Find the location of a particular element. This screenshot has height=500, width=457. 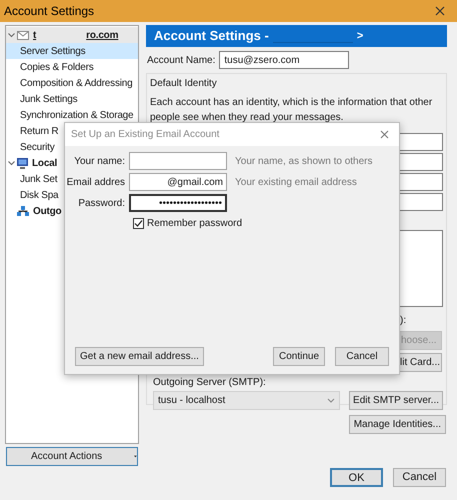

header-suffix: > is located at coordinates (360, 36).